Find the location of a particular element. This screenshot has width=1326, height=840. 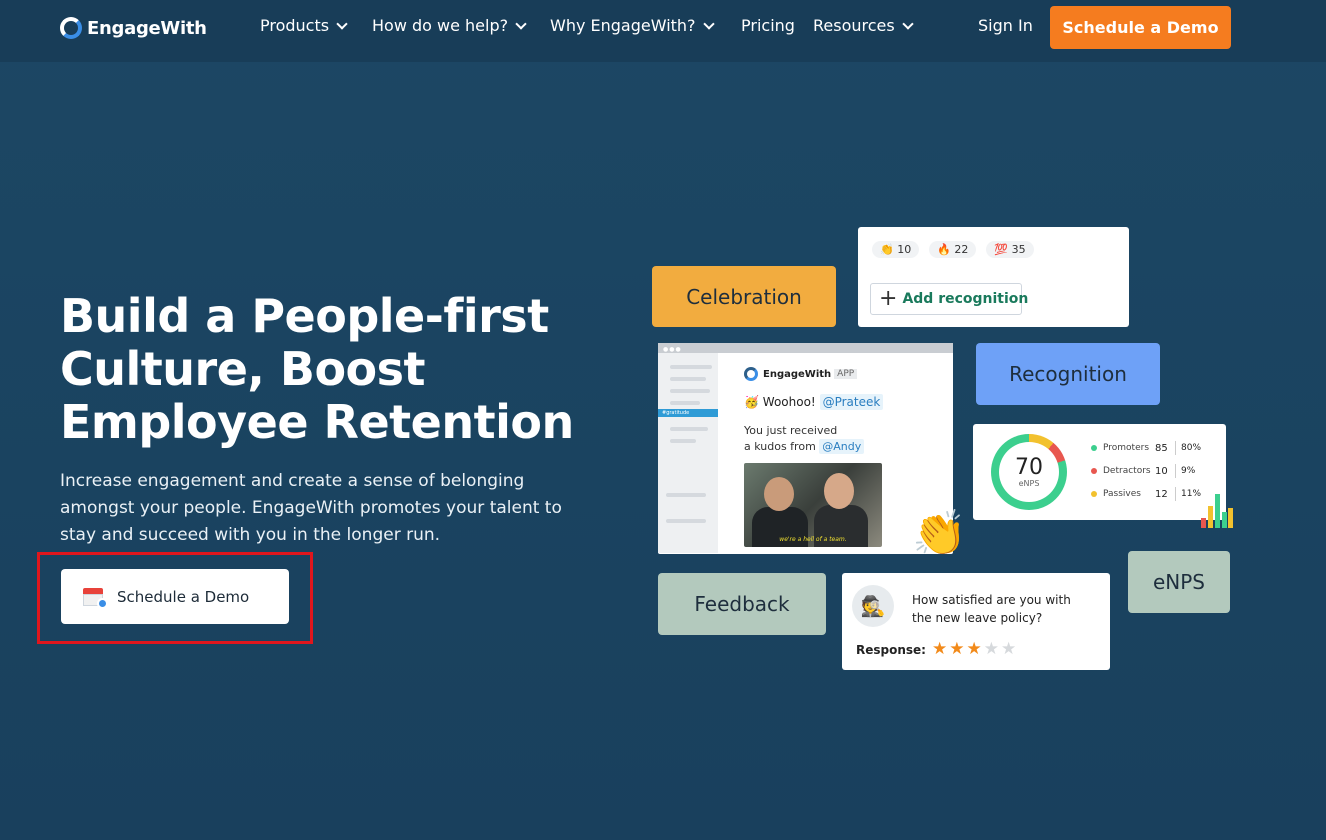

plus-icon: + is located at coordinates (888, 298).